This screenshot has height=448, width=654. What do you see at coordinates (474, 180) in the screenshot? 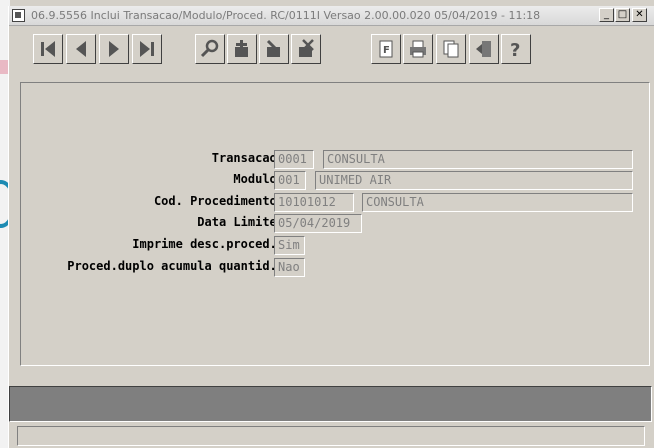
I see `modulo-desc-field: UNIMED AIR` at bounding box center [474, 180].